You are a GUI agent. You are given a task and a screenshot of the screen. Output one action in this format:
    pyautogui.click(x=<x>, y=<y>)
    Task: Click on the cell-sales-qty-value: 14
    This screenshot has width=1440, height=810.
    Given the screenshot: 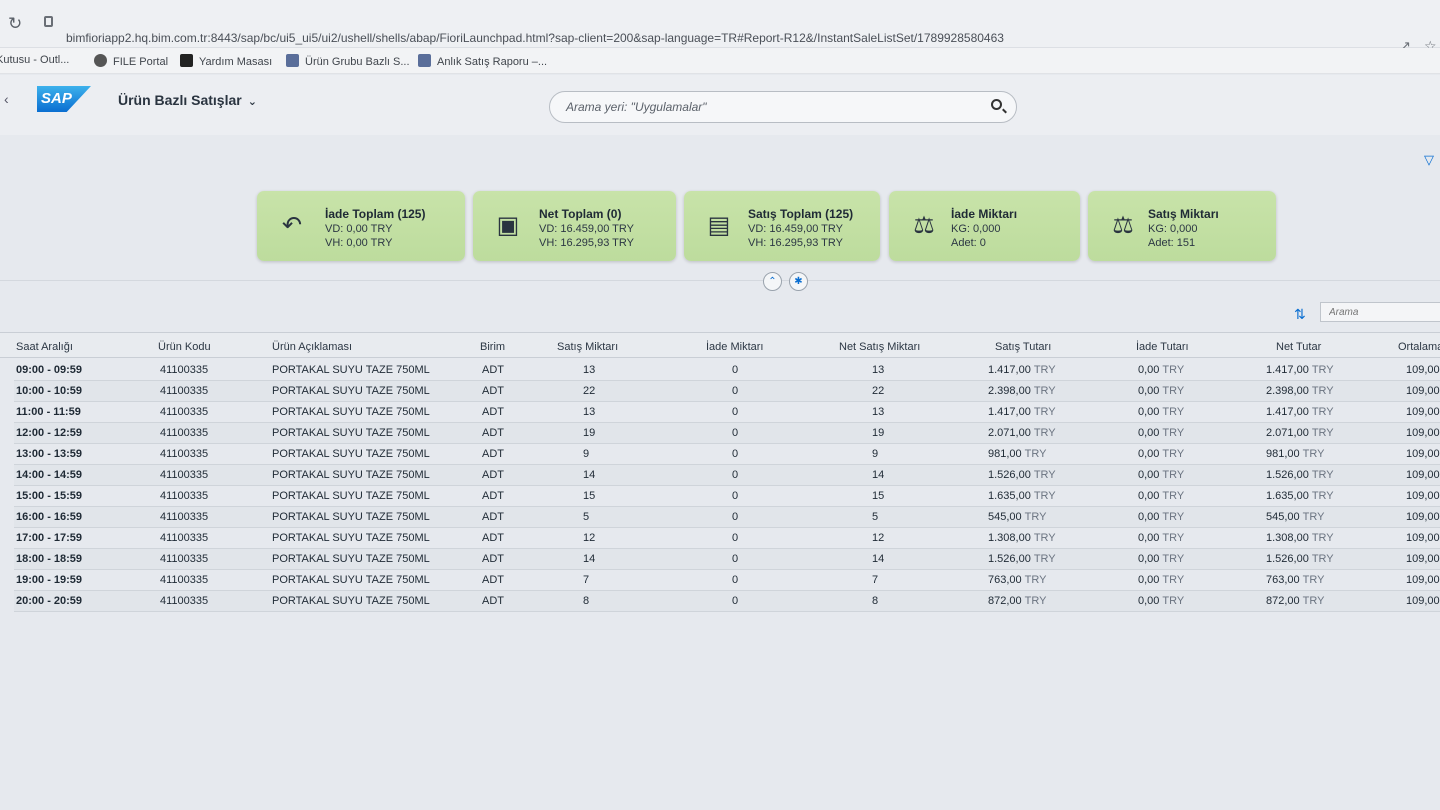 What is the action you would take?
    pyautogui.click(x=589, y=559)
    